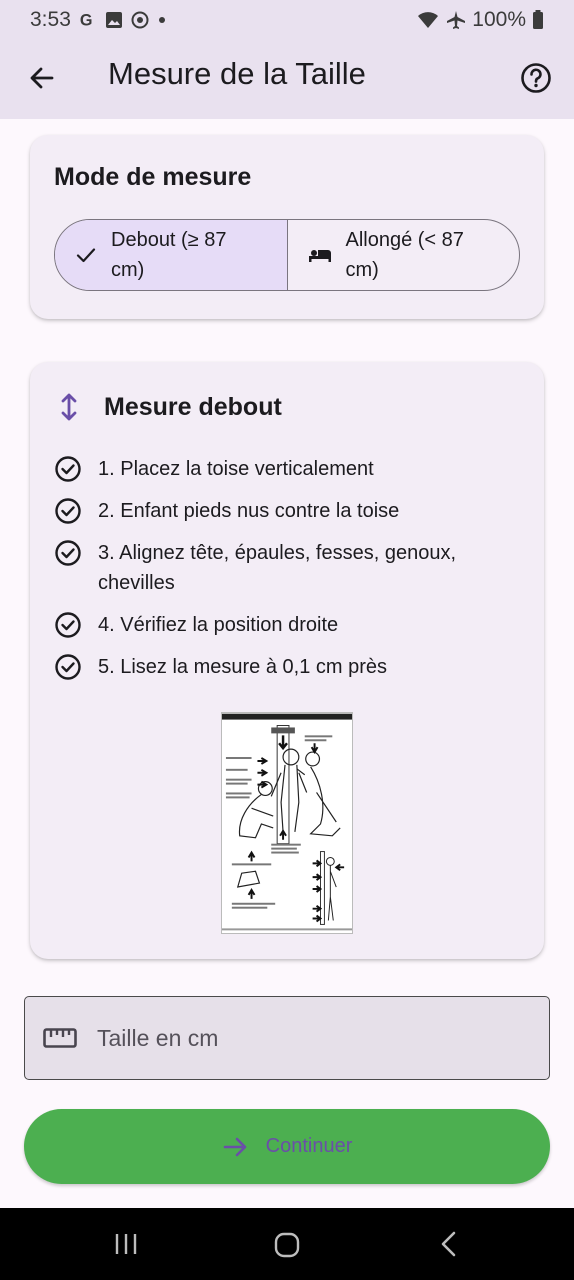 The height and width of the screenshot is (1280, 574). I want to click on mode-option-standing: Debout (≥ 87 cm), so click(171, 255).